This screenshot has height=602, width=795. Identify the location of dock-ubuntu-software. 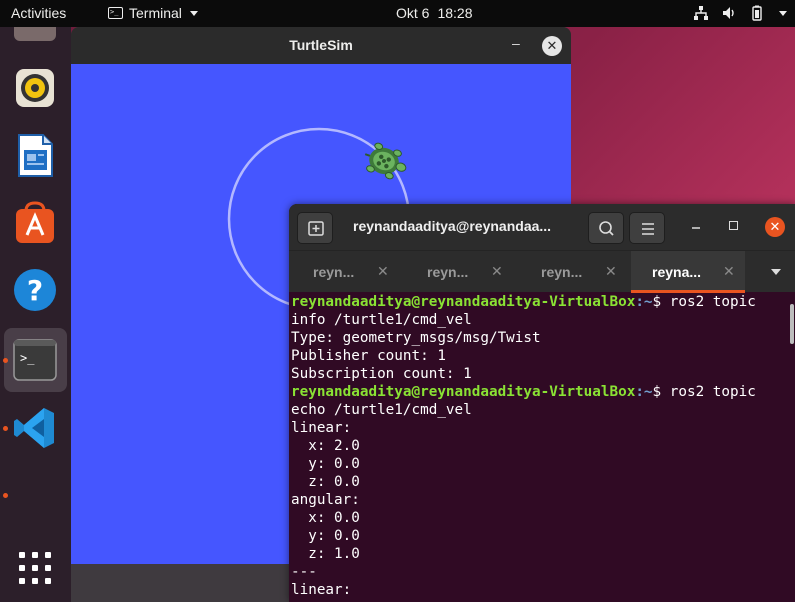
(35, 222).